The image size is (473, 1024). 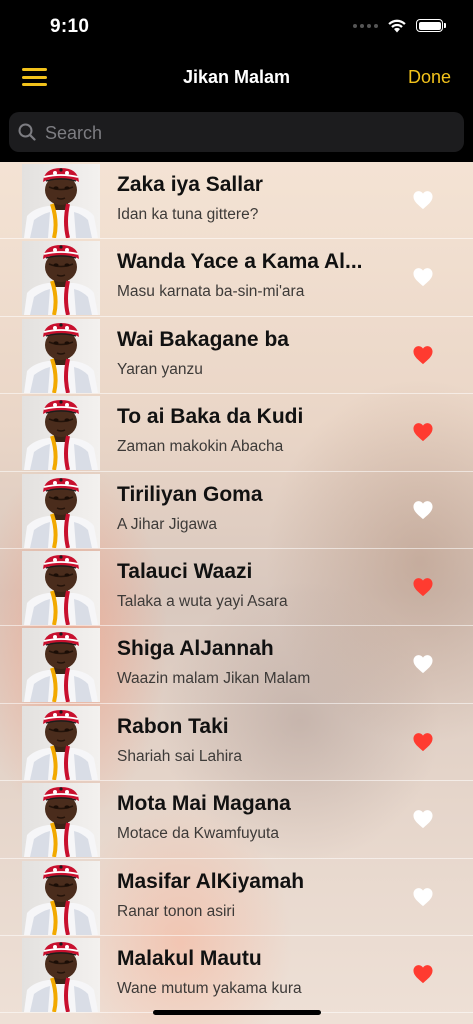 I want to click on item-title: Malakul Mautu, so click(x=189, y=958).